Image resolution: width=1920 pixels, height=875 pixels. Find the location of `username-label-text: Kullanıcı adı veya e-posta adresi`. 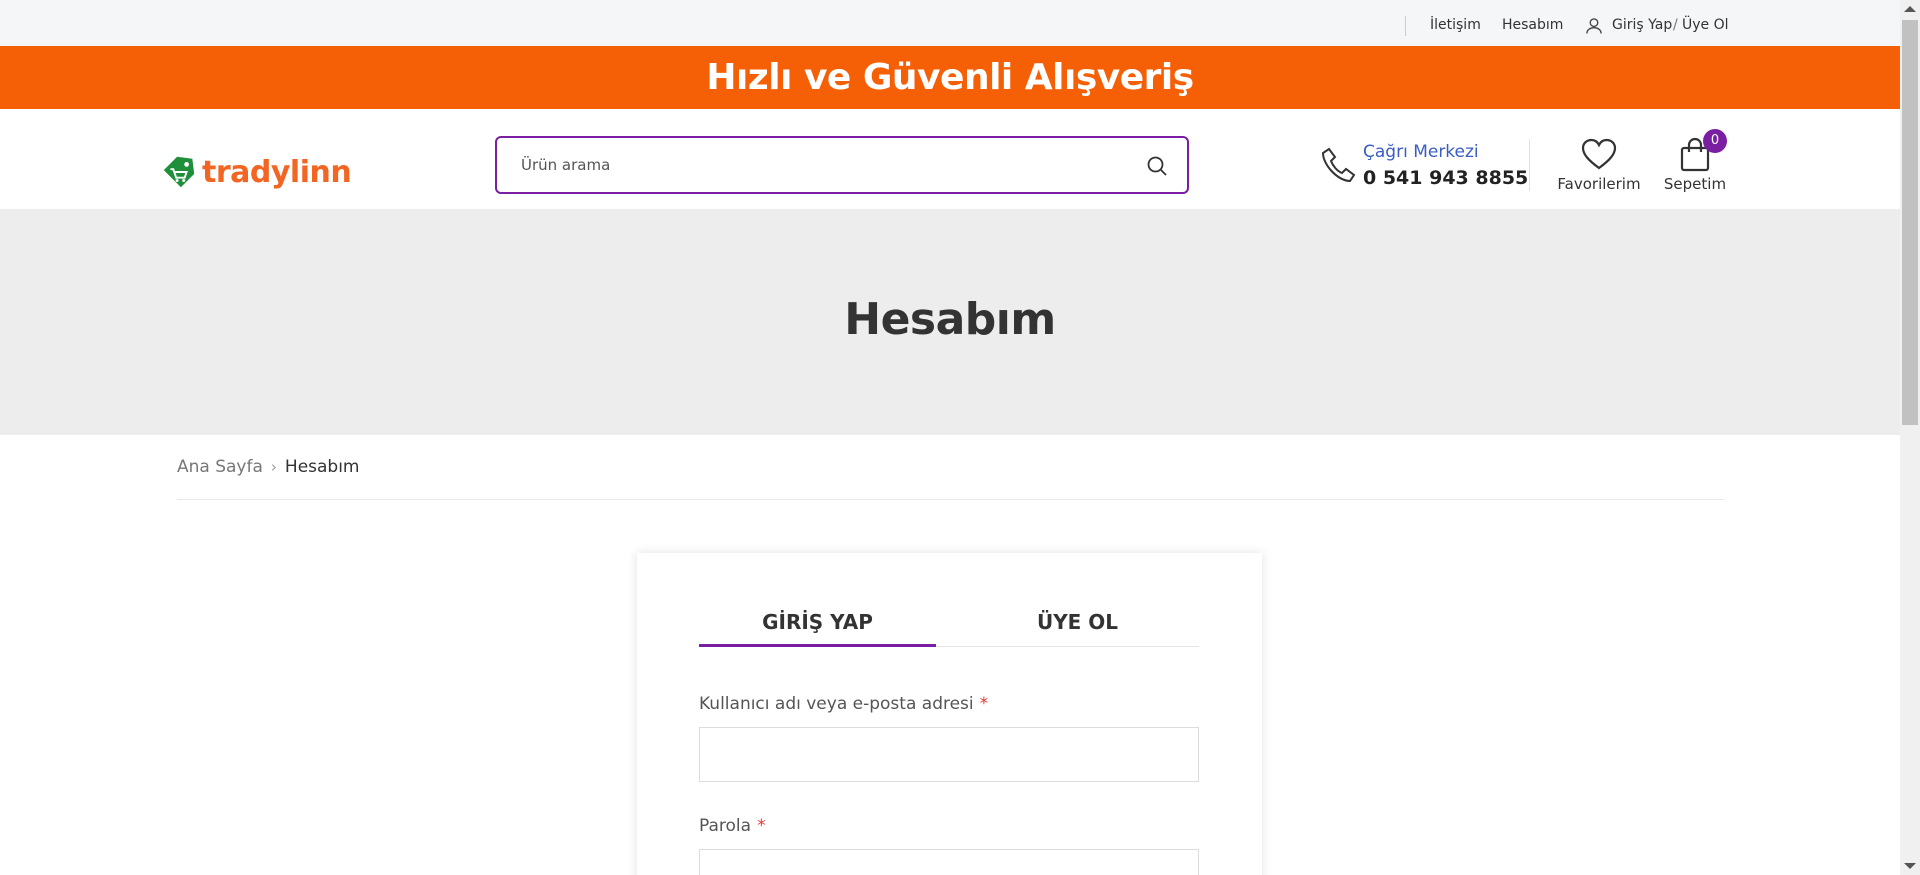

username-label-text: Kullanıcı adı veya e-posta adresi is located at coordinates (836, 704).